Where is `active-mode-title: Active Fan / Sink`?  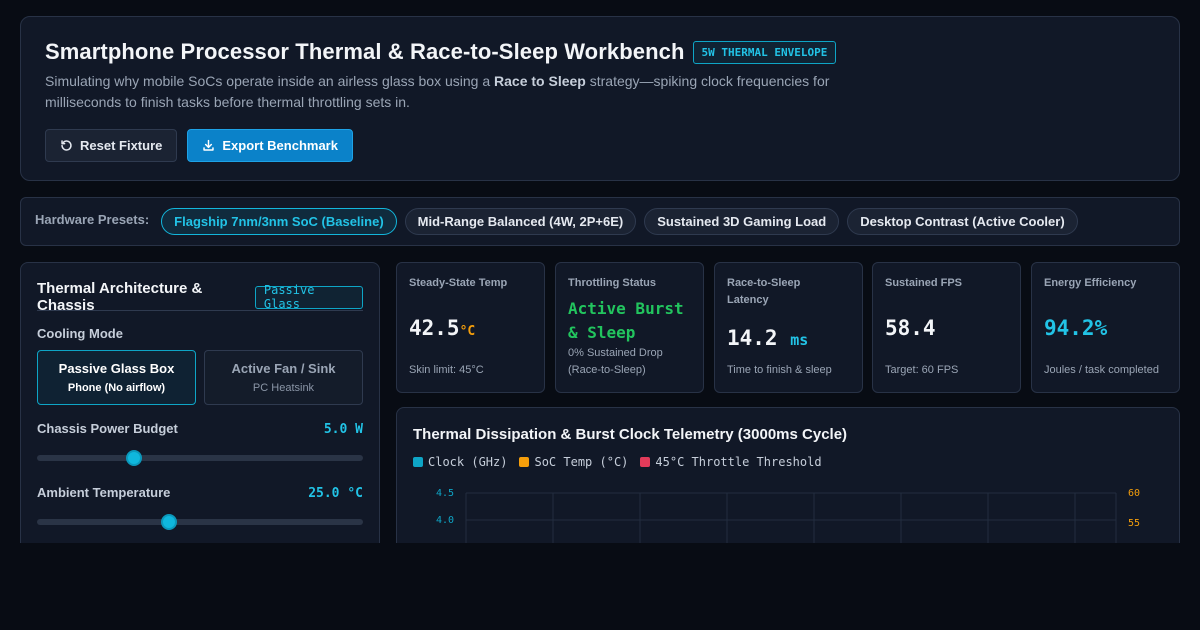
active-mode-title: Active Fan / Sink is located at coordinates (283, 368).